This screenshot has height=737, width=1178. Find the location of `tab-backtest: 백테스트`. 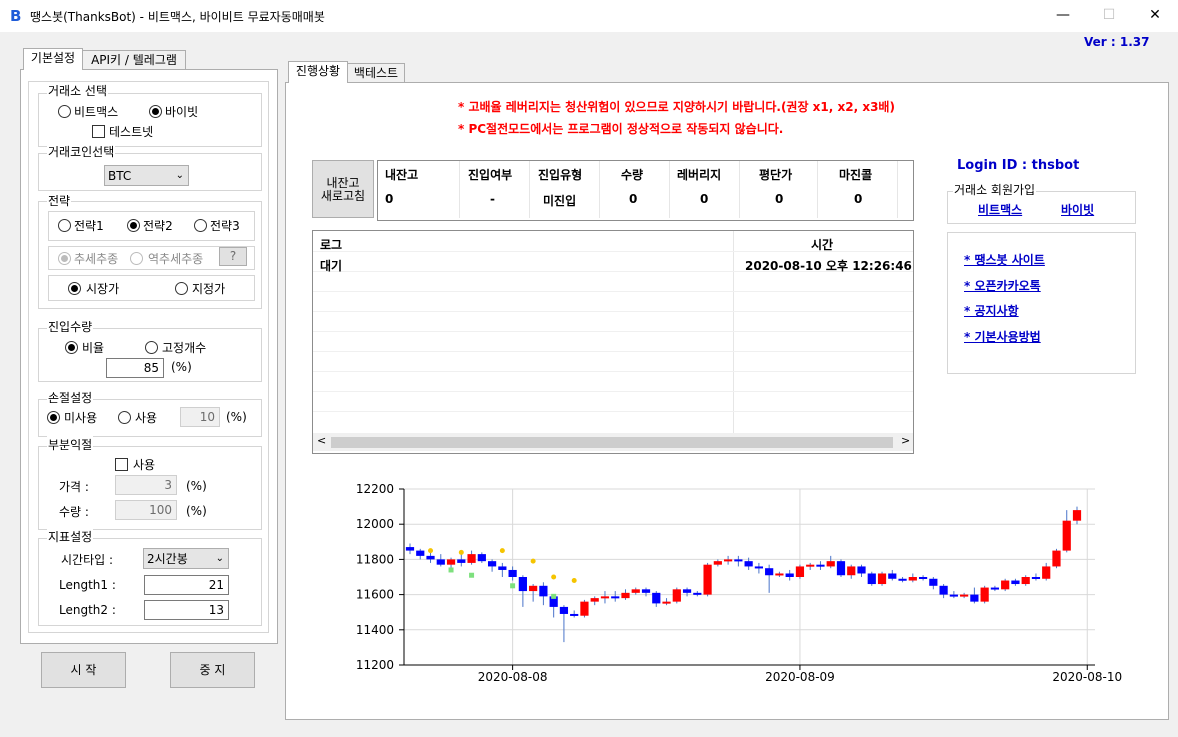

tab-backtest: 백테스트 is located at coordinates (376, 73).